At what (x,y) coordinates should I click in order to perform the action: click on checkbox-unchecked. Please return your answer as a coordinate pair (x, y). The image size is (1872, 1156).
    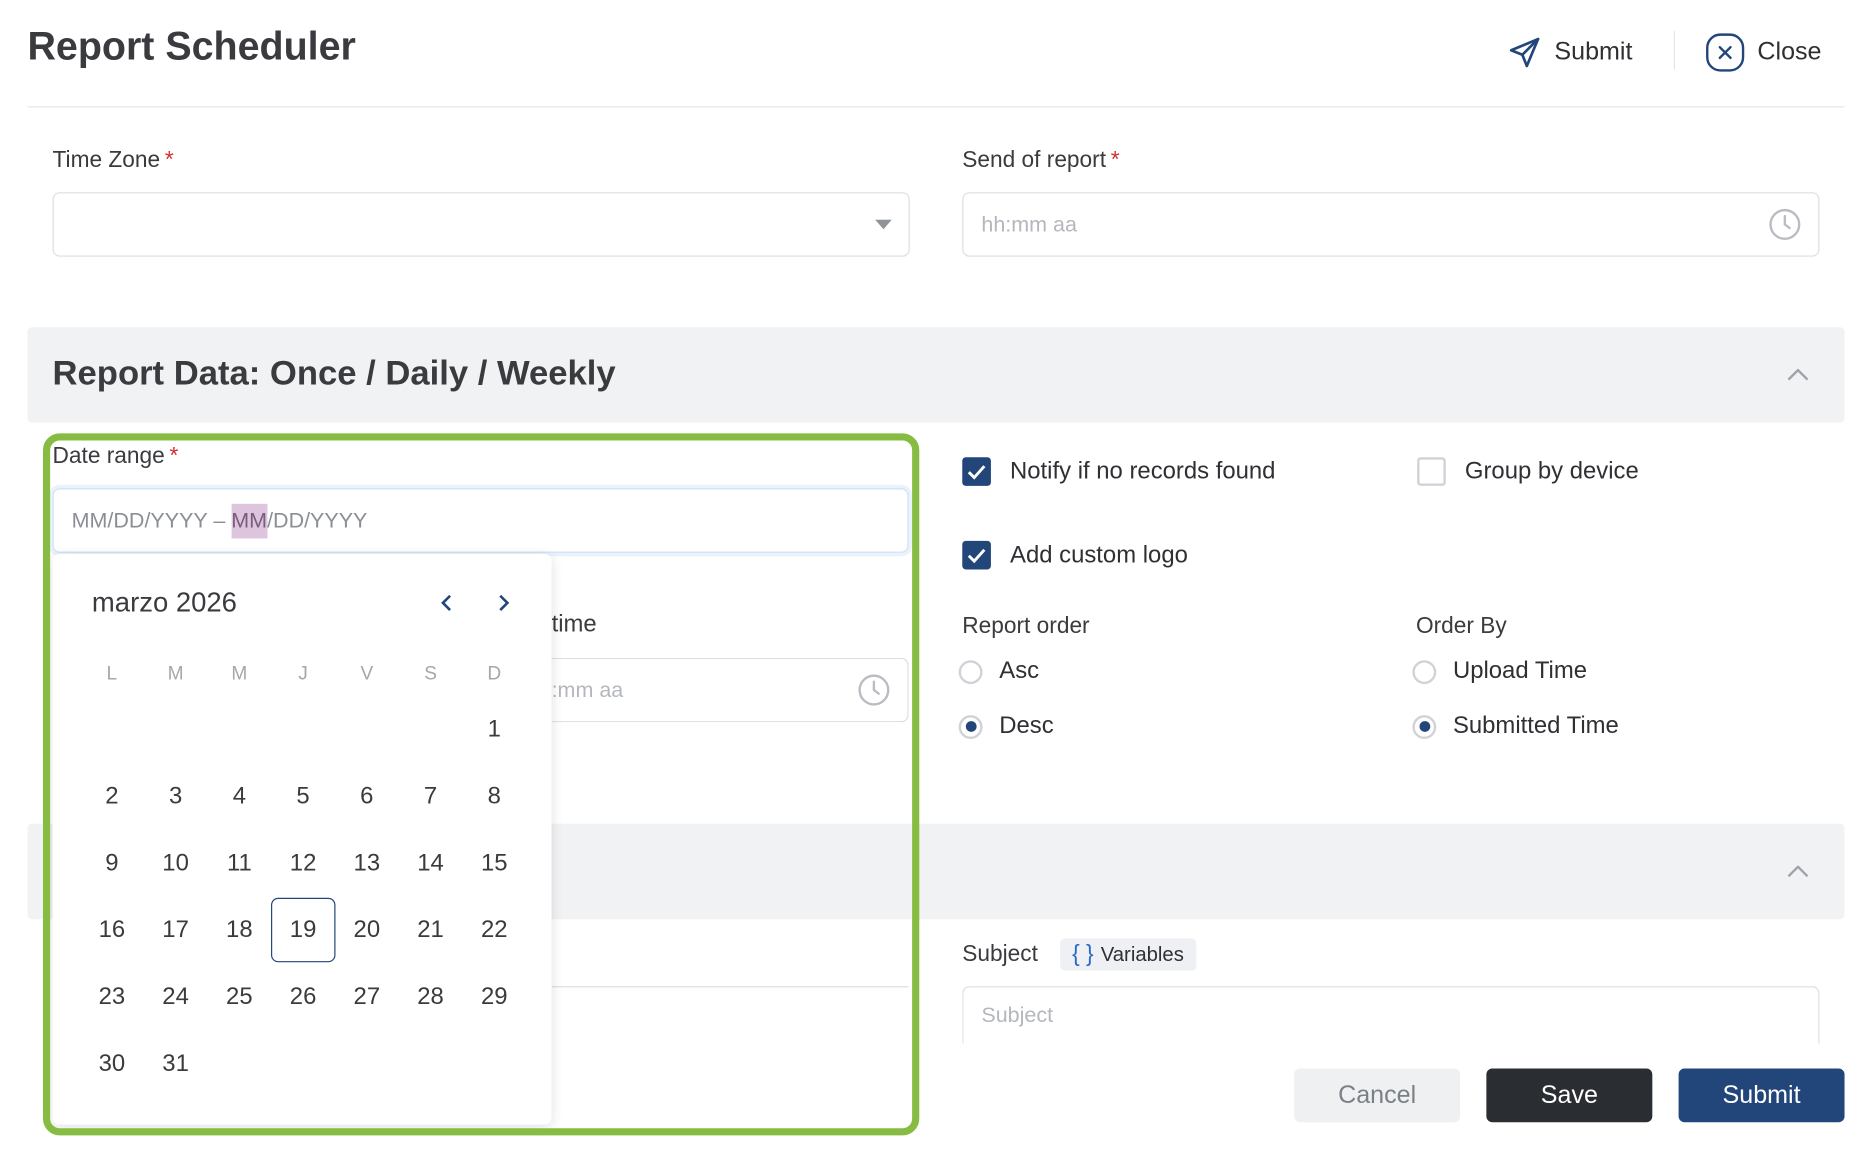
    Looking at the image, I should click on (1431, 471).